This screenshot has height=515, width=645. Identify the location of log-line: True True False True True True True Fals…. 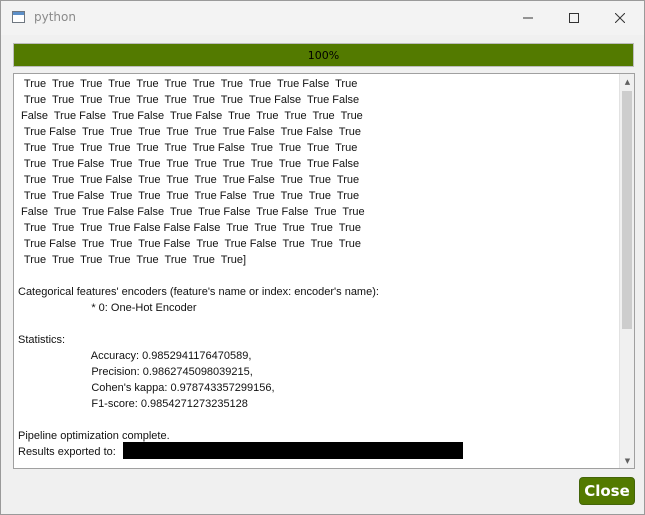
(189, 196).